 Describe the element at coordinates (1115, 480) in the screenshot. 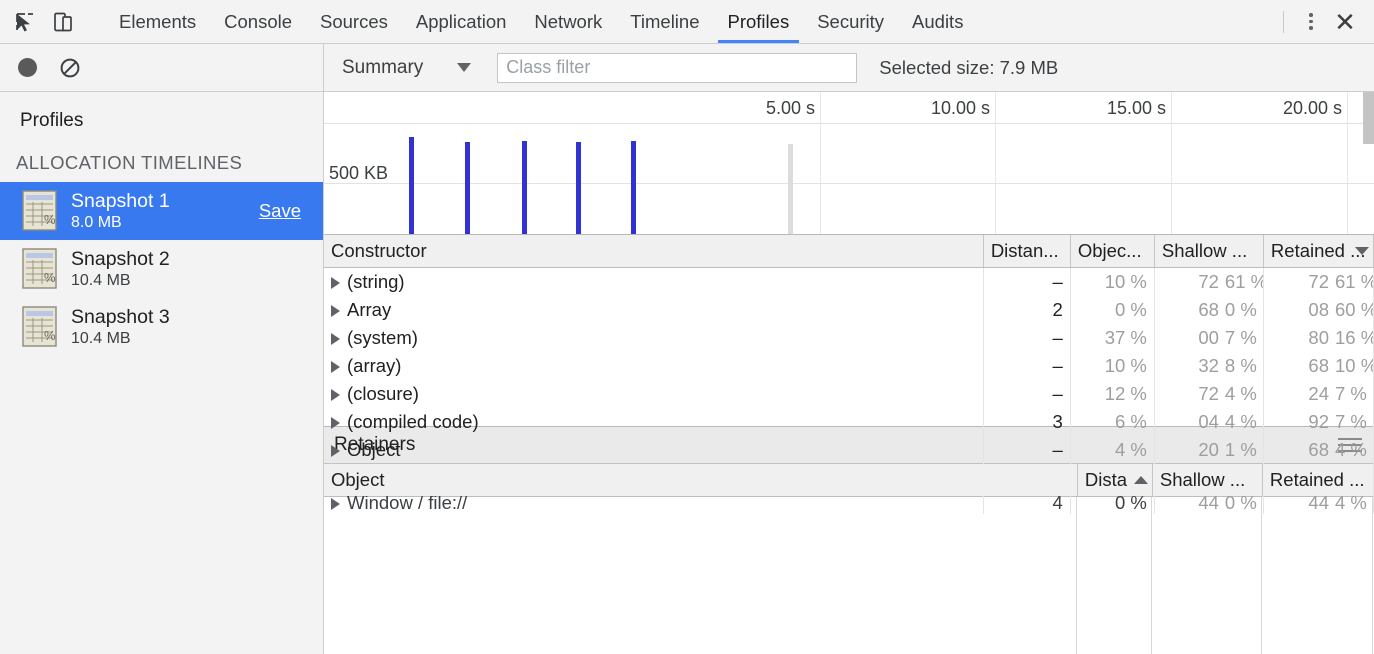

I see `column-header-retainer-distance: Dista` at that location.